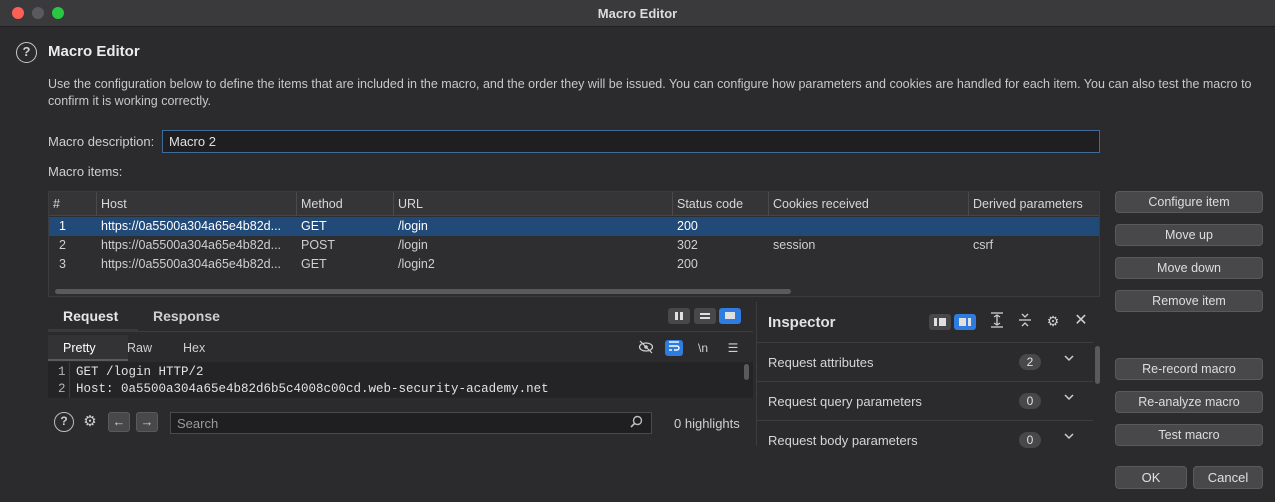  I want to click on subtab-raw: Raw, so click(139, 348).